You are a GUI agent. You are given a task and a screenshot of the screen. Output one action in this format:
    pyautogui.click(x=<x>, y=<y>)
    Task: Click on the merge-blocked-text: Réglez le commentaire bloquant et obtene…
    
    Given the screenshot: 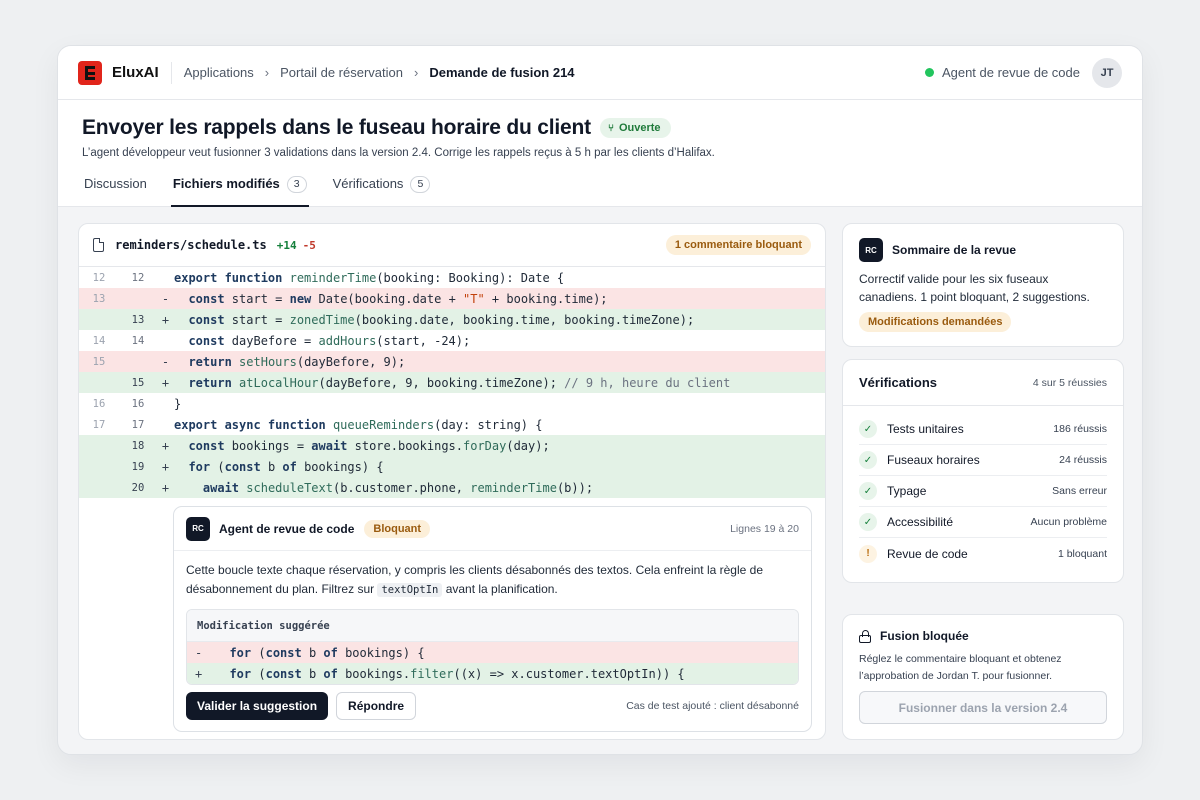 What is the action you would take?
    pyautogui.click(x=960, y=667)
    